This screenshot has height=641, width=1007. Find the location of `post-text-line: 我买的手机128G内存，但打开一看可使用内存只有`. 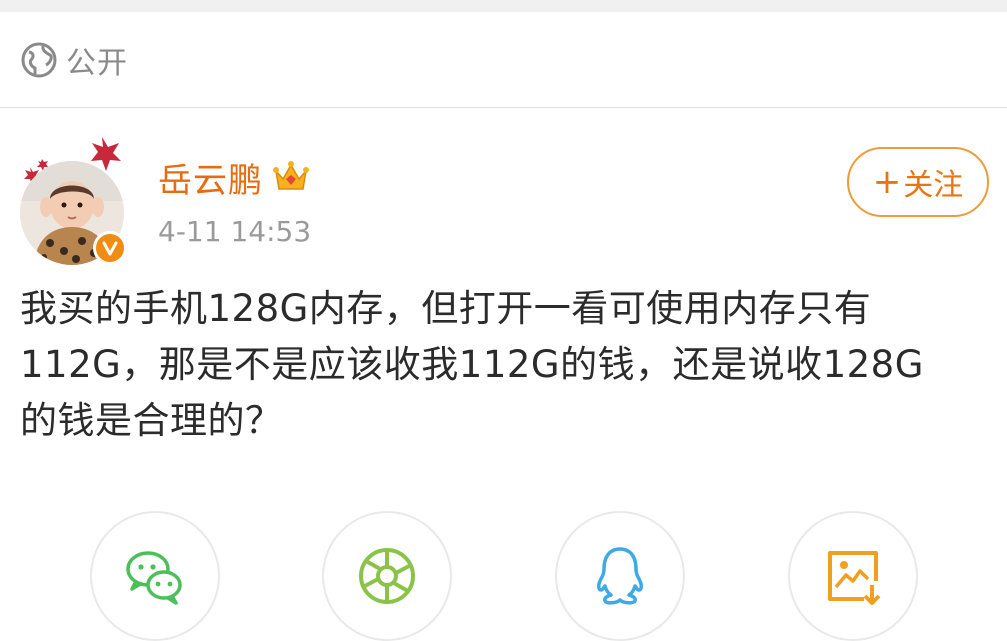

post-text-line: 我买的手机128G内存，但打开一看可使用内存只有 is located at coordinates (446, 308).